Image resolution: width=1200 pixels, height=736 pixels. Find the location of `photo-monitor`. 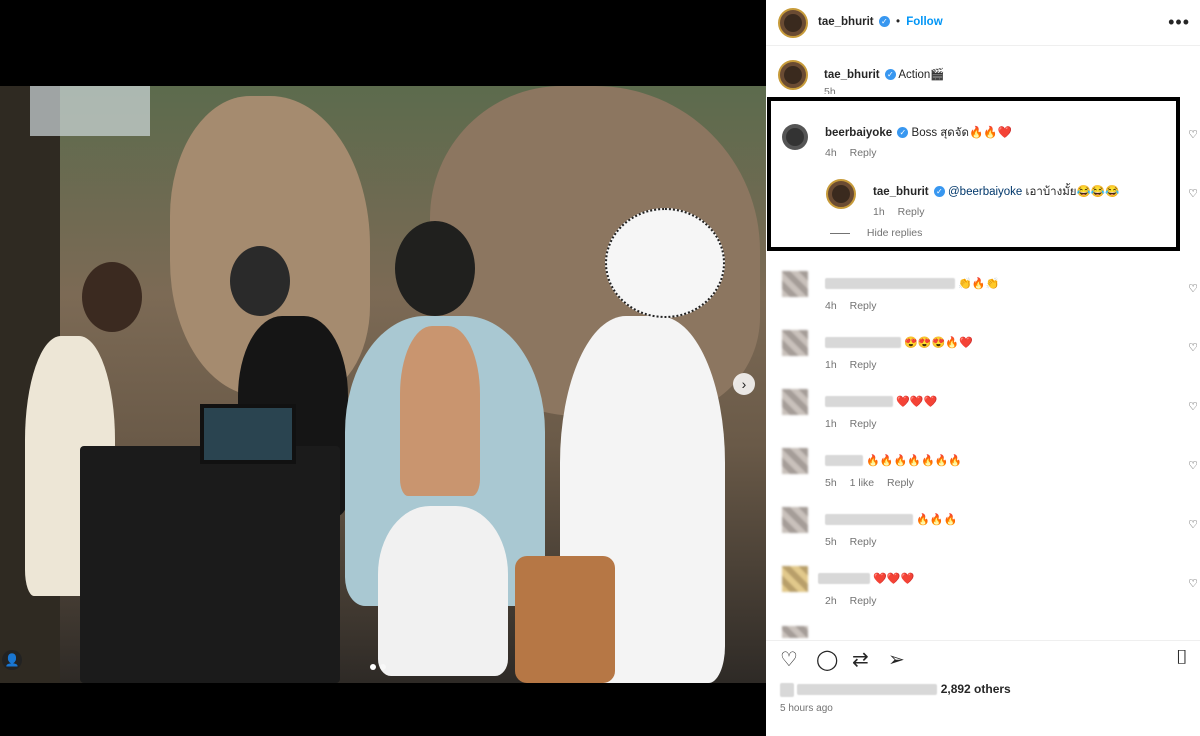

photo-monitor is located at coordinates (248, 434).